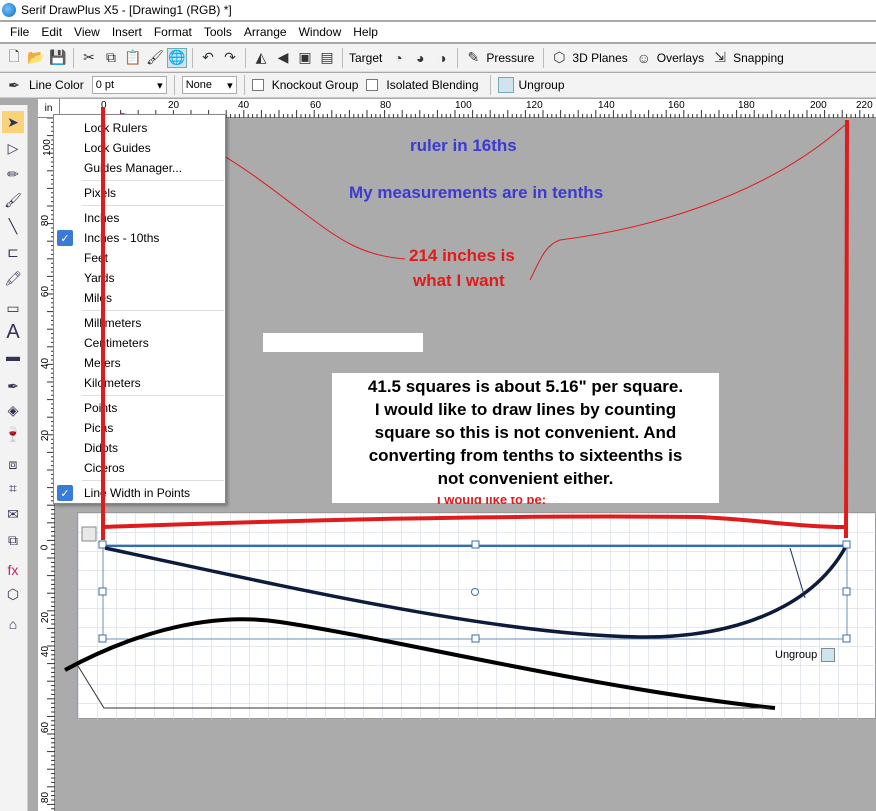  Describe the element at coordinates (327, 58) in the screenshot. I see `arrange-back-icon: ▤` at that location.